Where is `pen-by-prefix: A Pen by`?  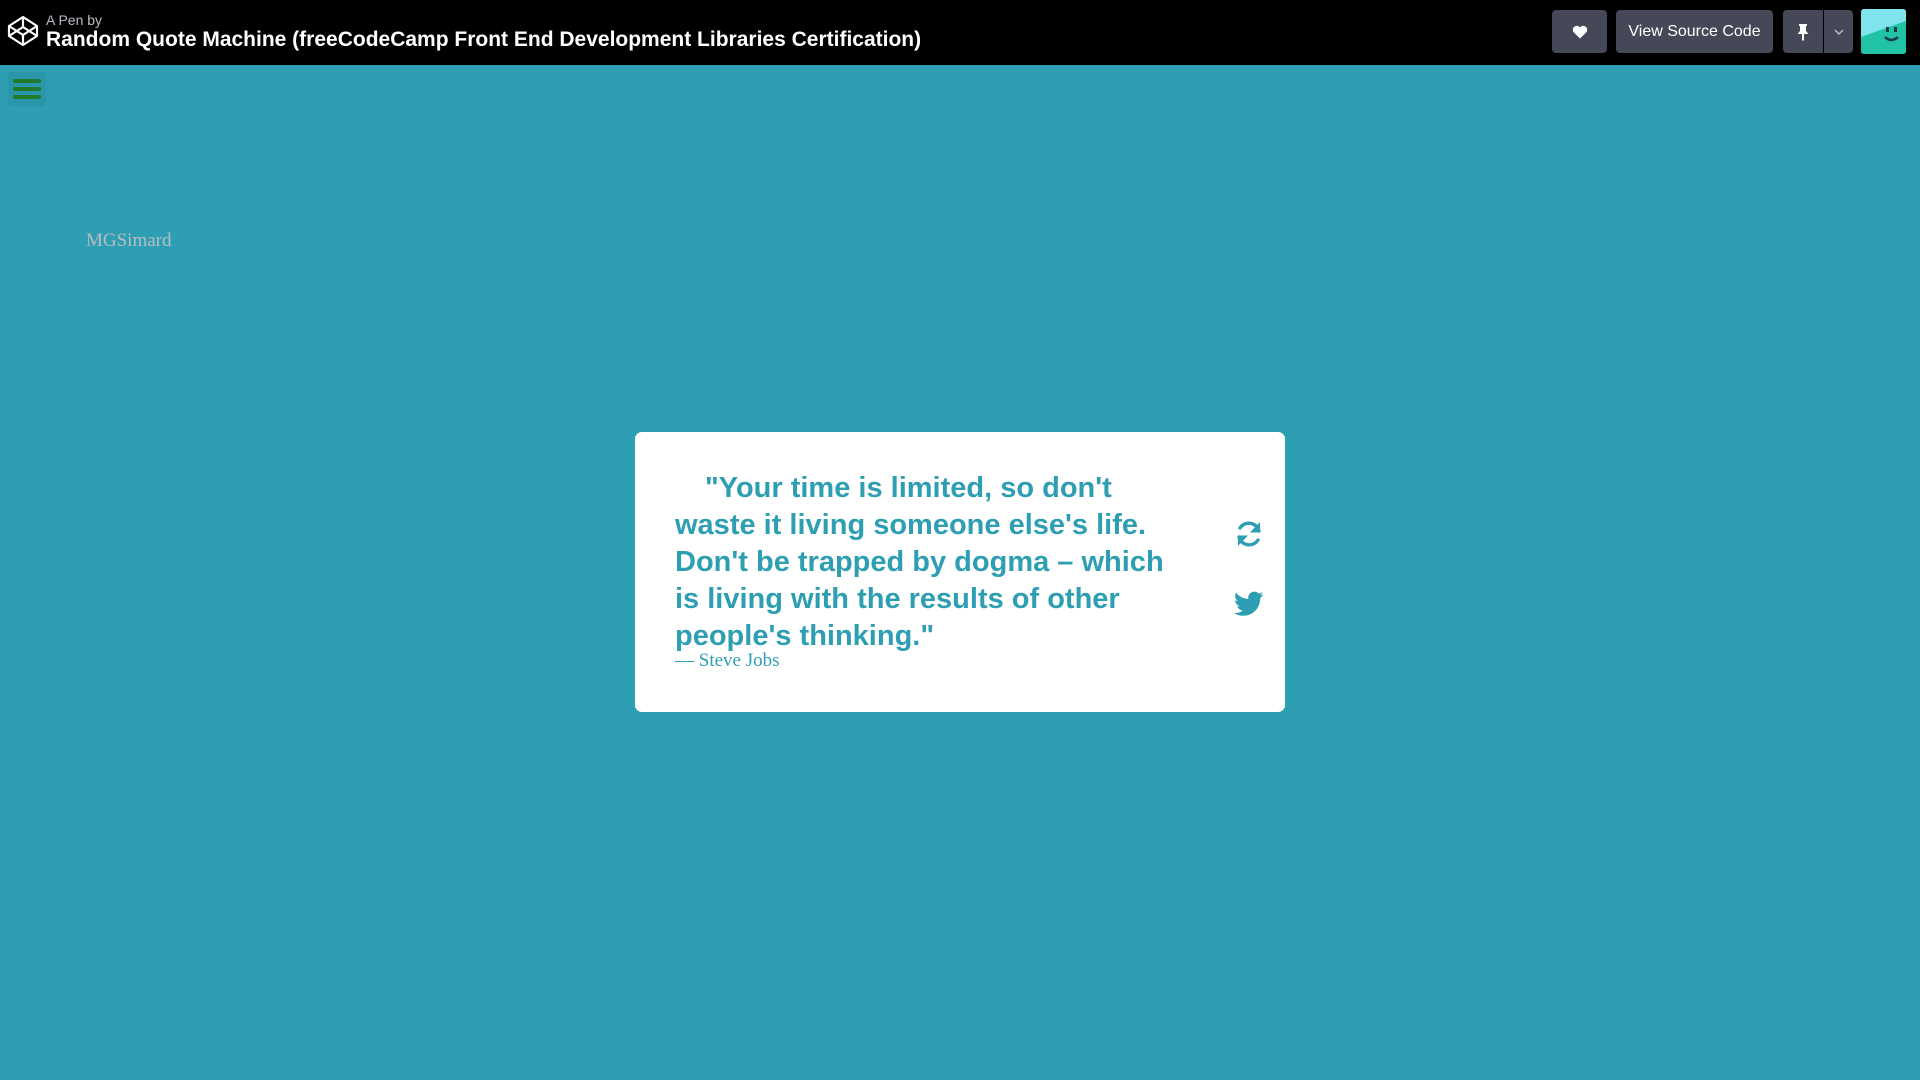 pen-by-prefix: A Pen by is located at coordinates (74, 20).